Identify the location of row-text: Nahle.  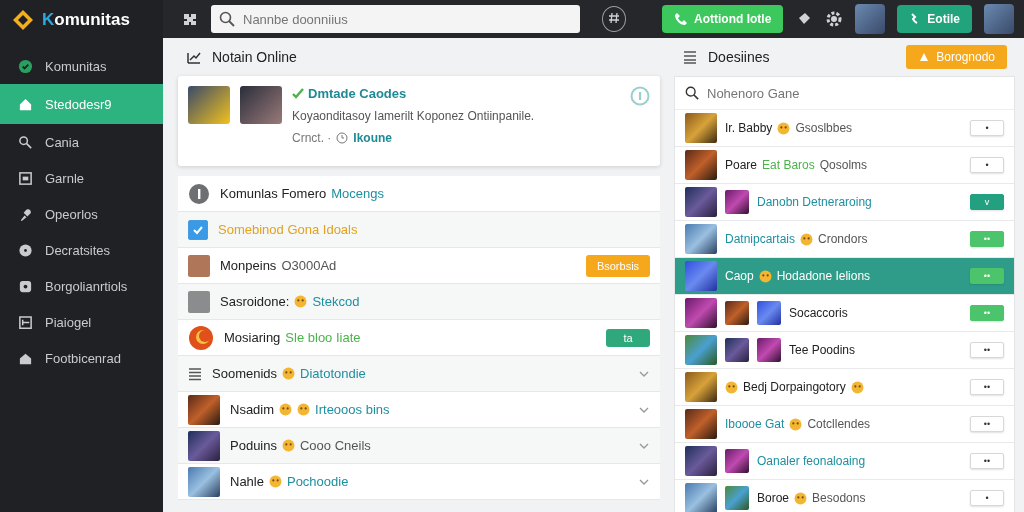
(247, 481).